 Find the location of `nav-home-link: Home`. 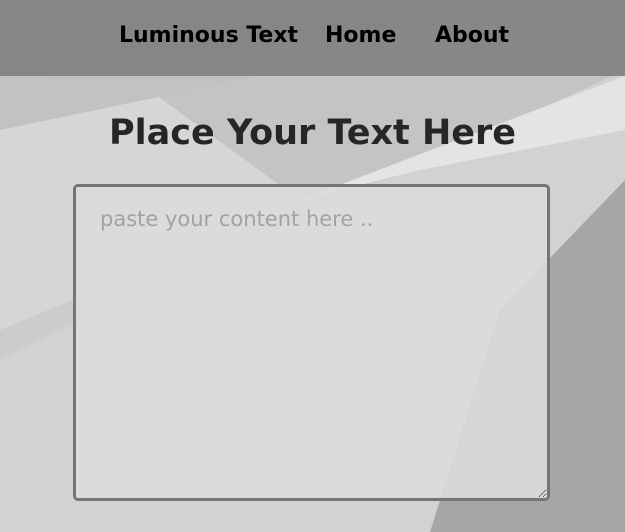

nav-home-link: Home is located at coordinates (360, 36).